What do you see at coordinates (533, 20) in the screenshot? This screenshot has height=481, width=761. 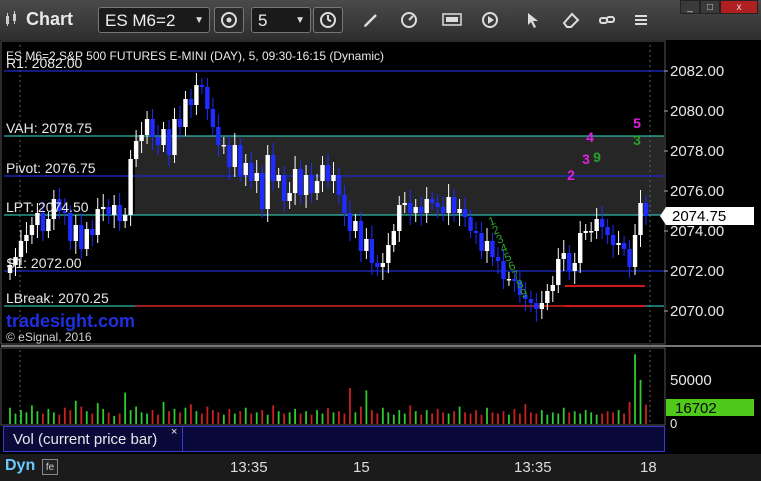 I see `cursor-icon` at bounding box center [533, 20].